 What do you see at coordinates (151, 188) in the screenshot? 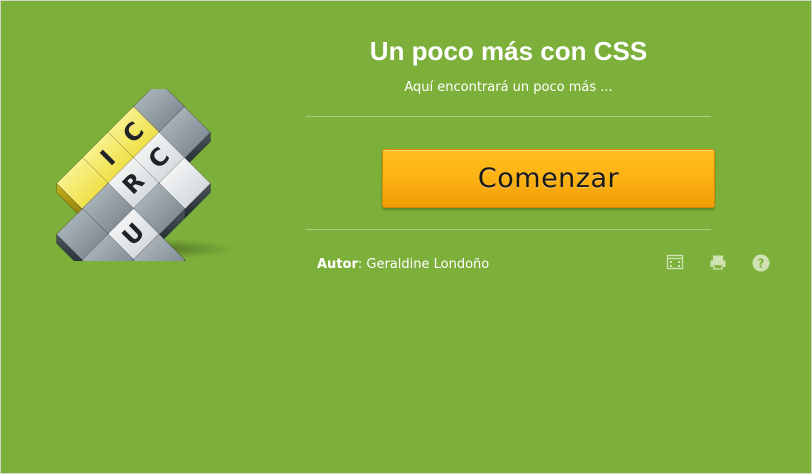
I see `crossword-logo-icon: CCIRU` at bounding box center [151, 188].